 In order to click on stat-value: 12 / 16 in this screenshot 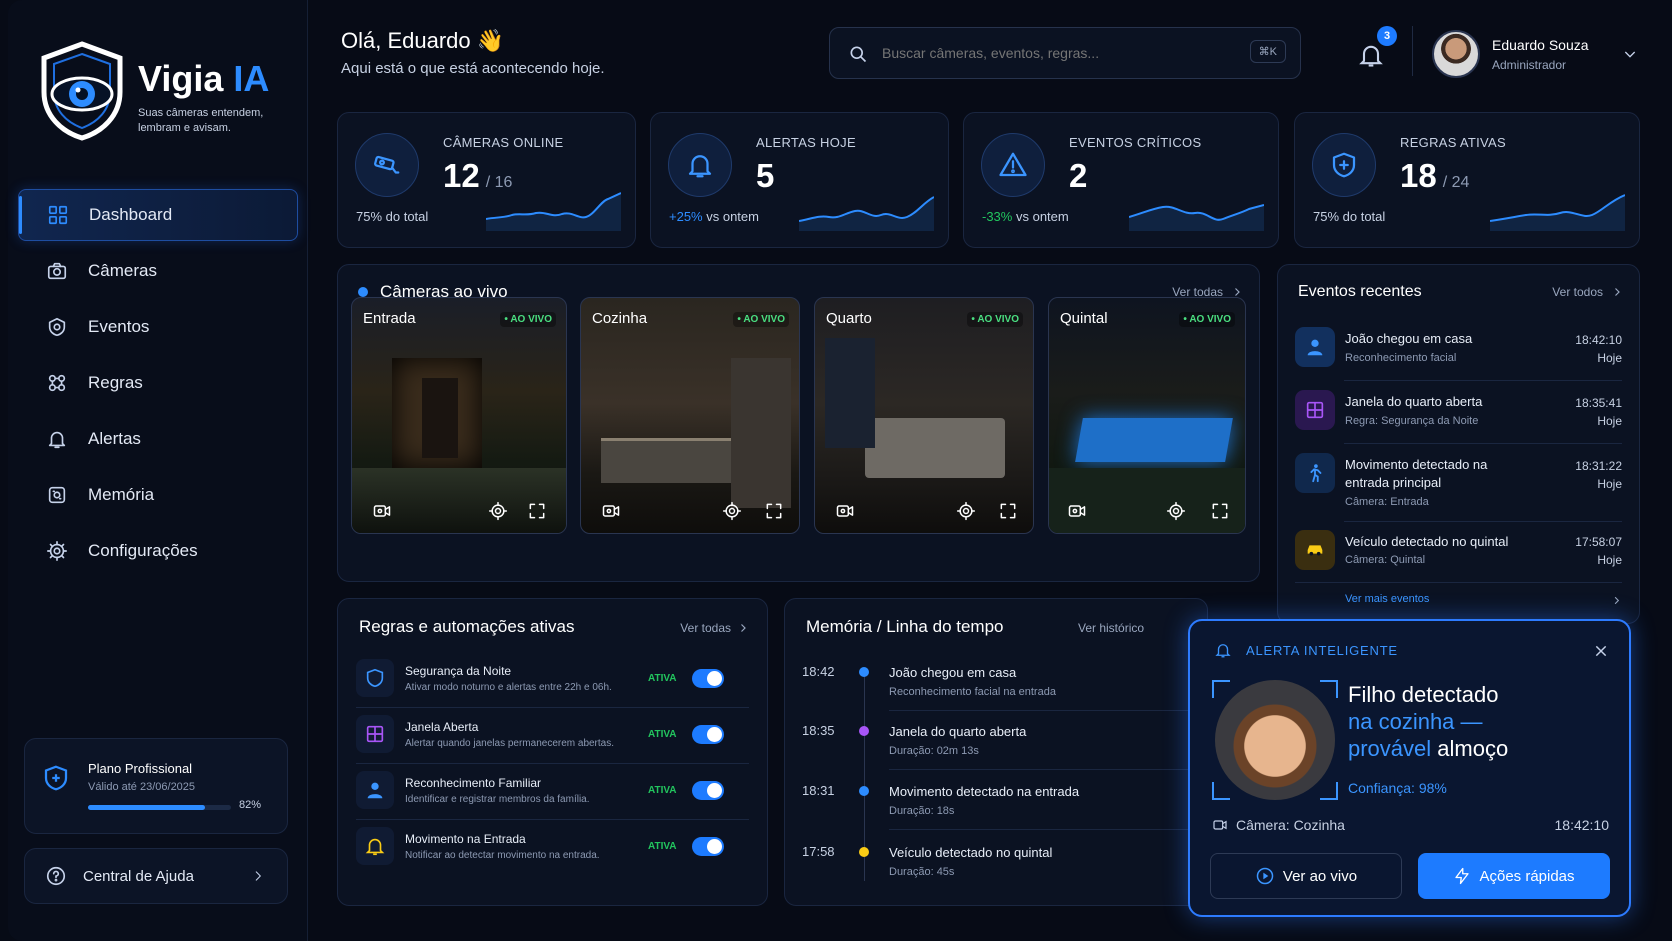, I will do `click(477, 176)`.